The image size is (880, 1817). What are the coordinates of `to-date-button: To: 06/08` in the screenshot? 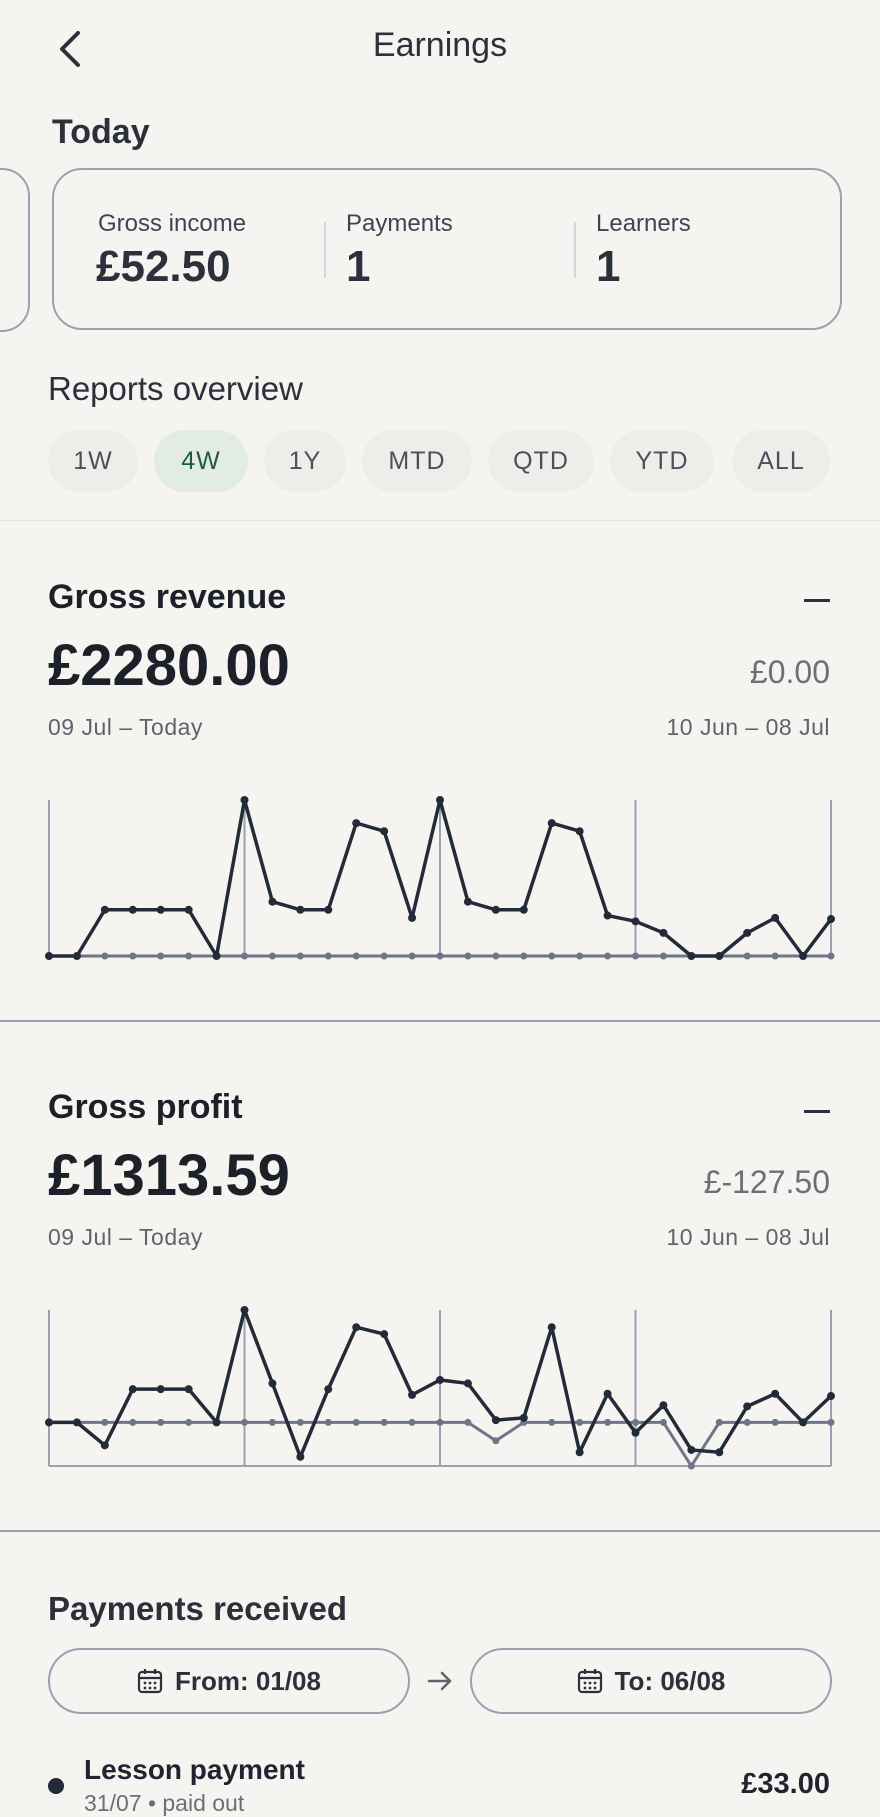 It's located at (651, 1681).